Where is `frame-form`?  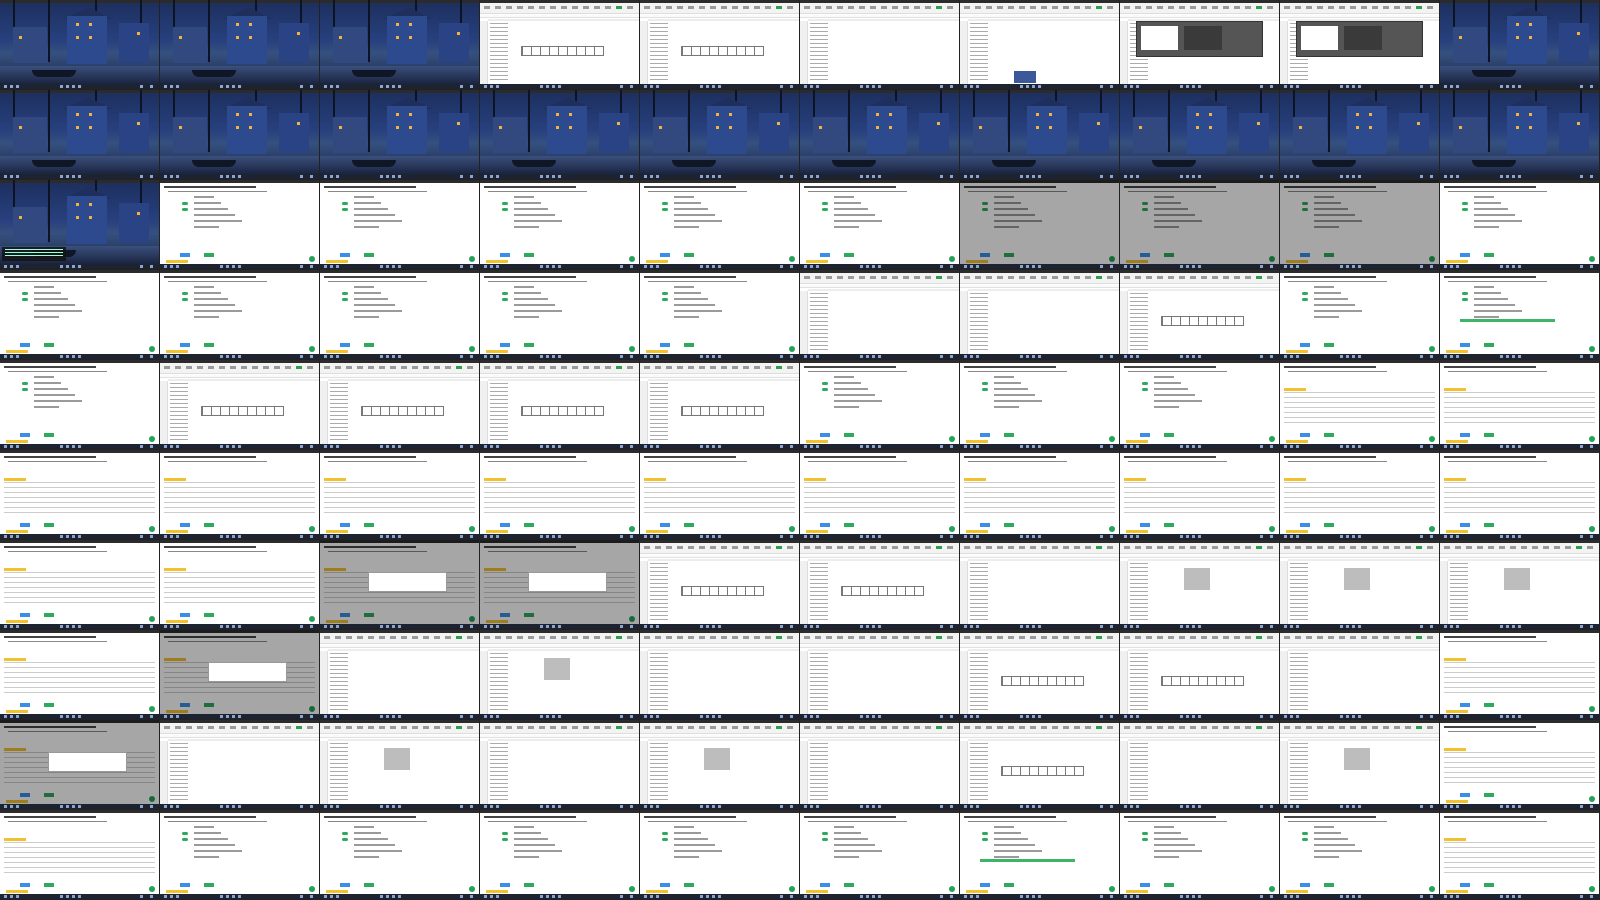
frame-form is located at coordinates (1520, 495).